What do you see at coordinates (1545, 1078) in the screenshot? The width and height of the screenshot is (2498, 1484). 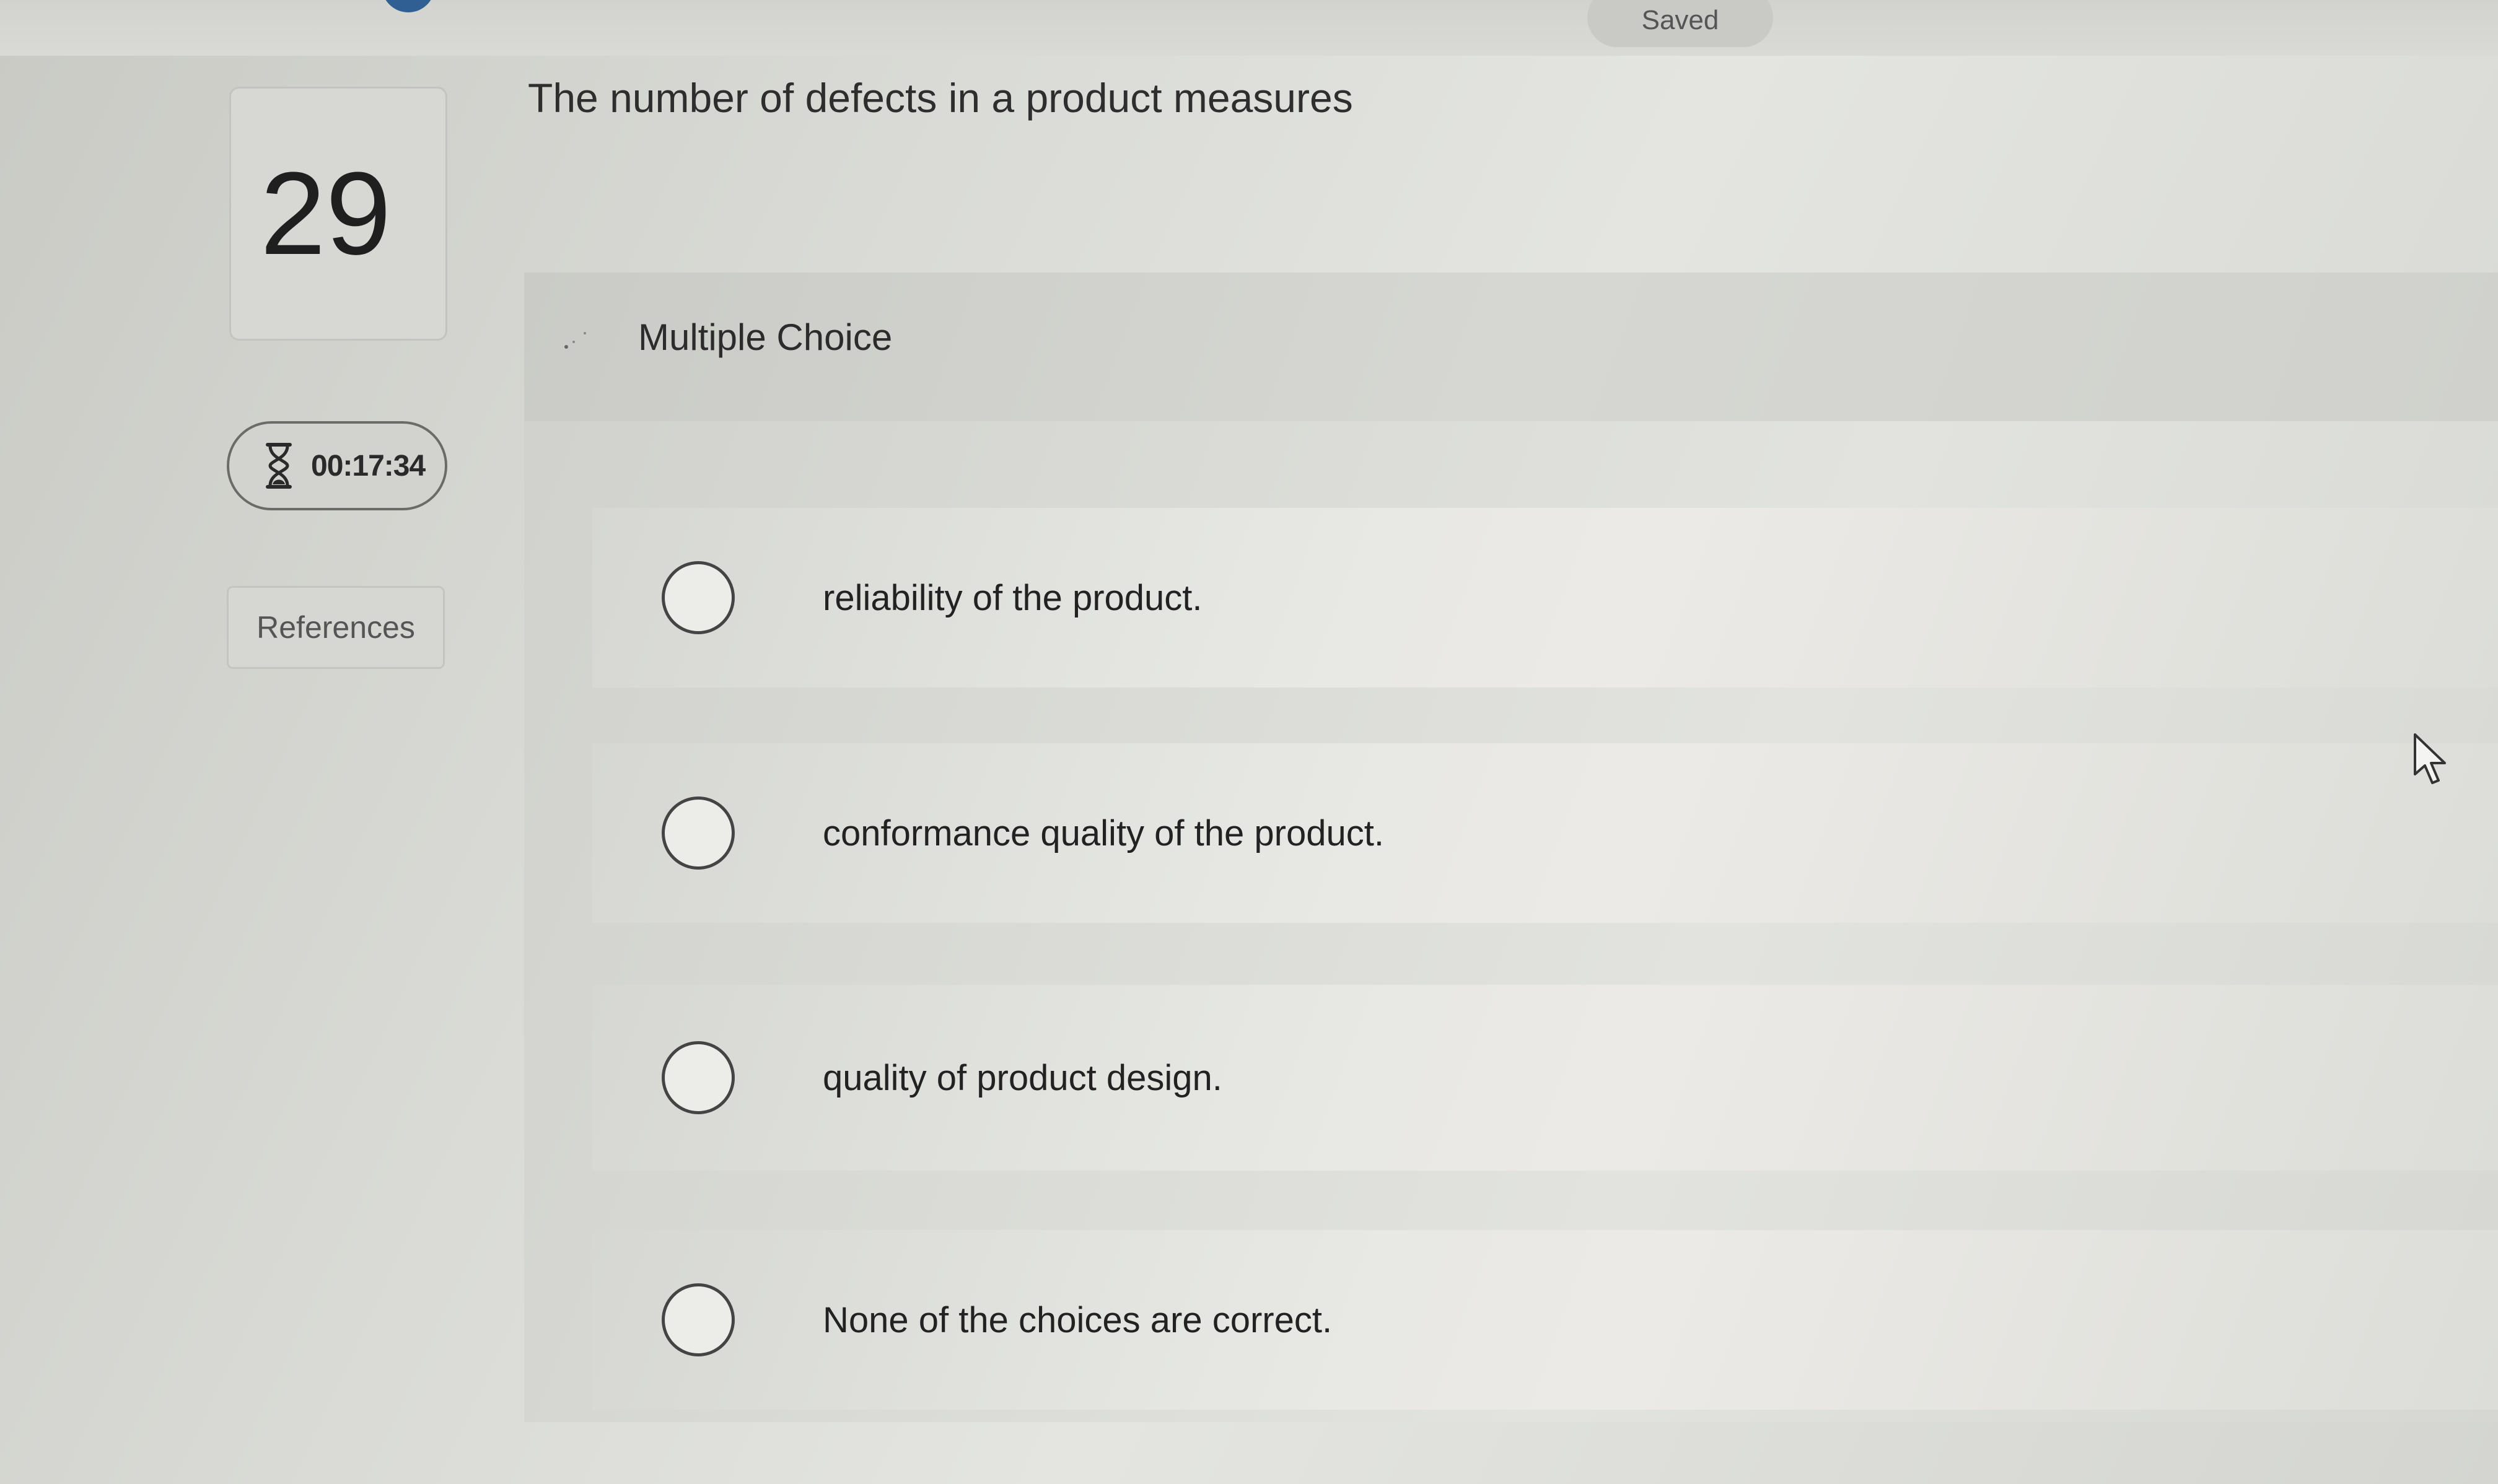 I see `answer-option: quality of product design.` at bounding box center [1545, 1078].